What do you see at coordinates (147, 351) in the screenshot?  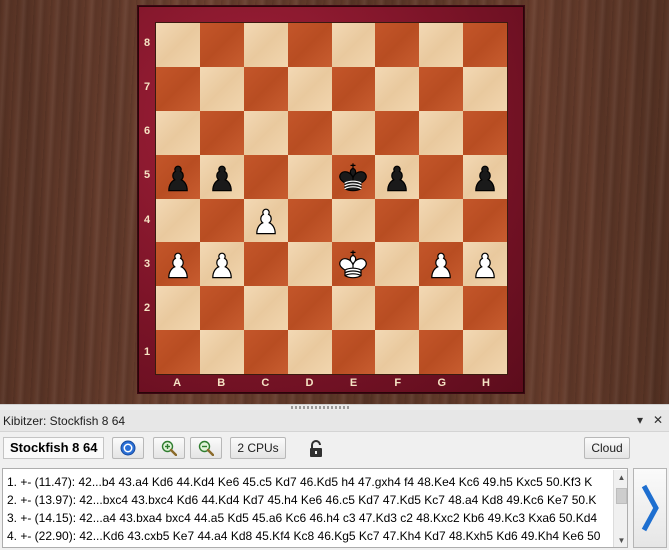 I see `rank-label: 1` at bounding box center [147, 351].